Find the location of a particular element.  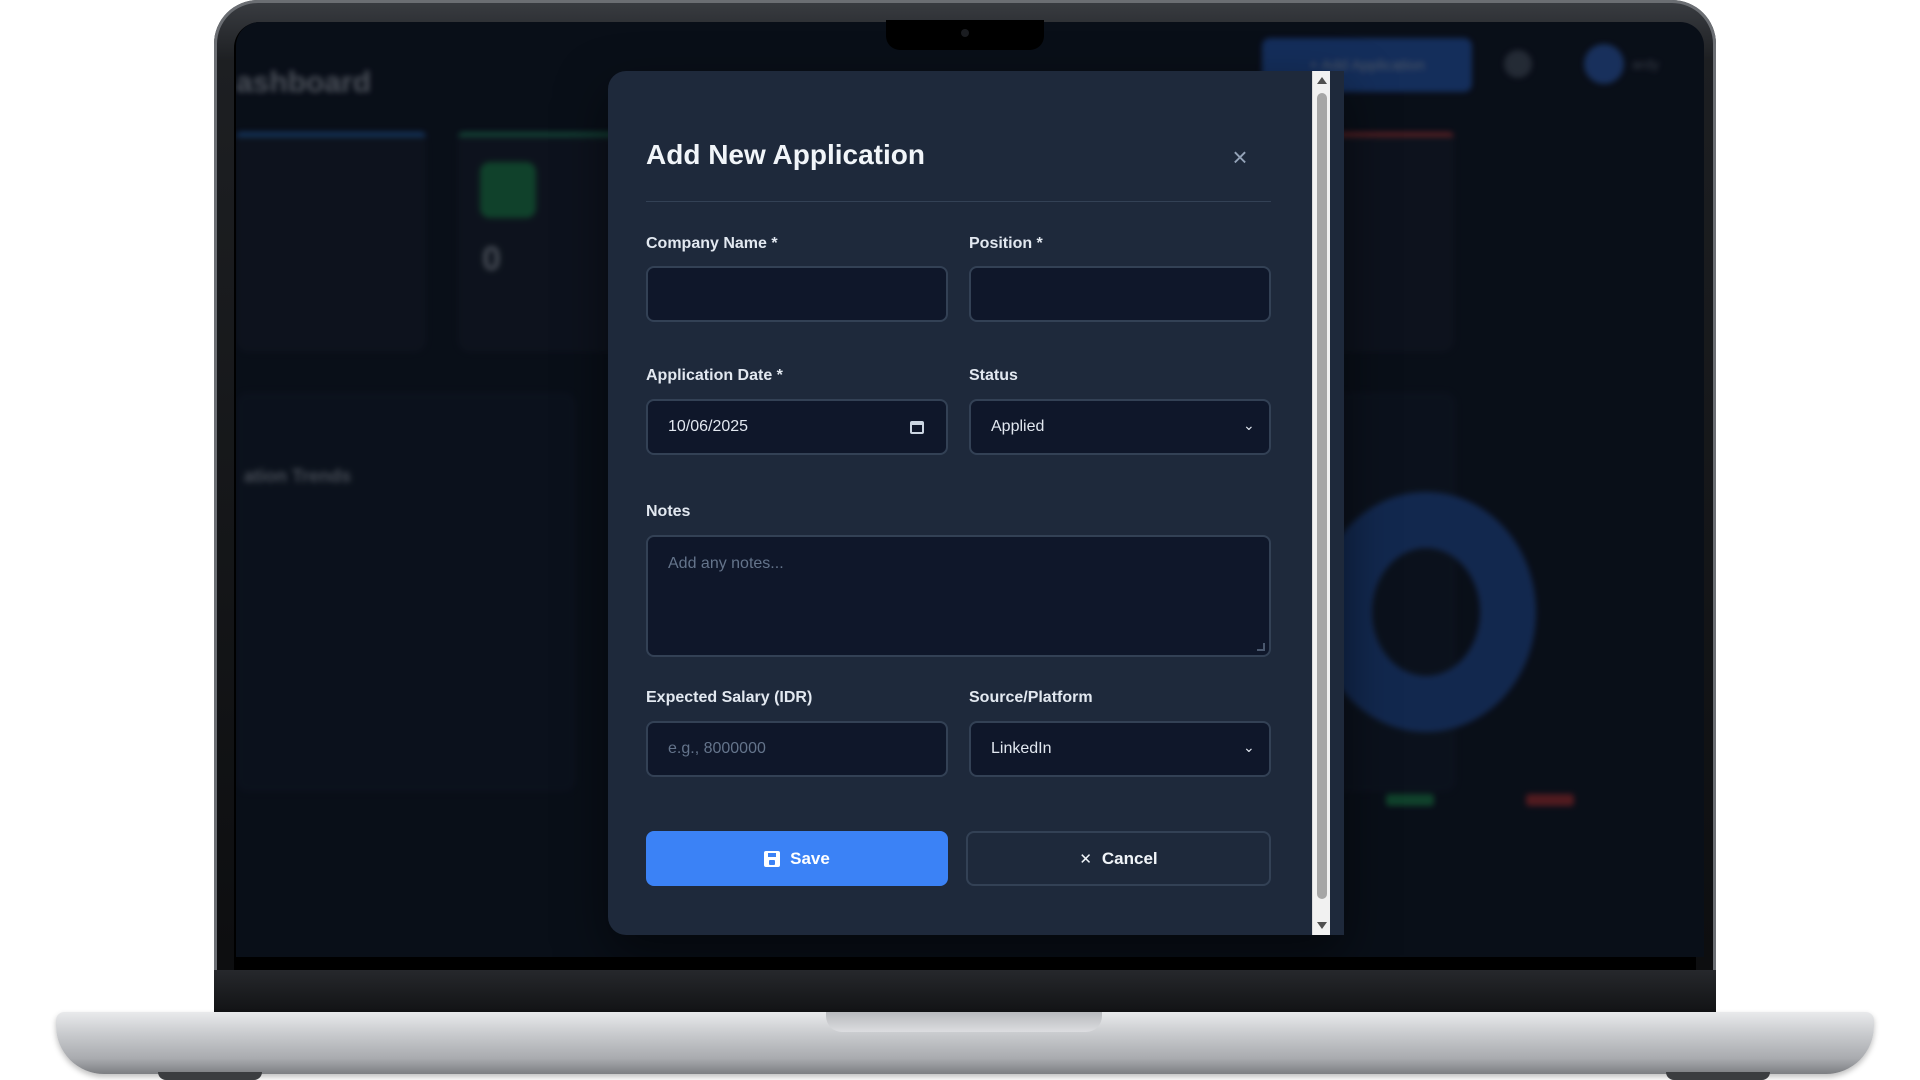

modal-divider is located at coordinates (958, 201).